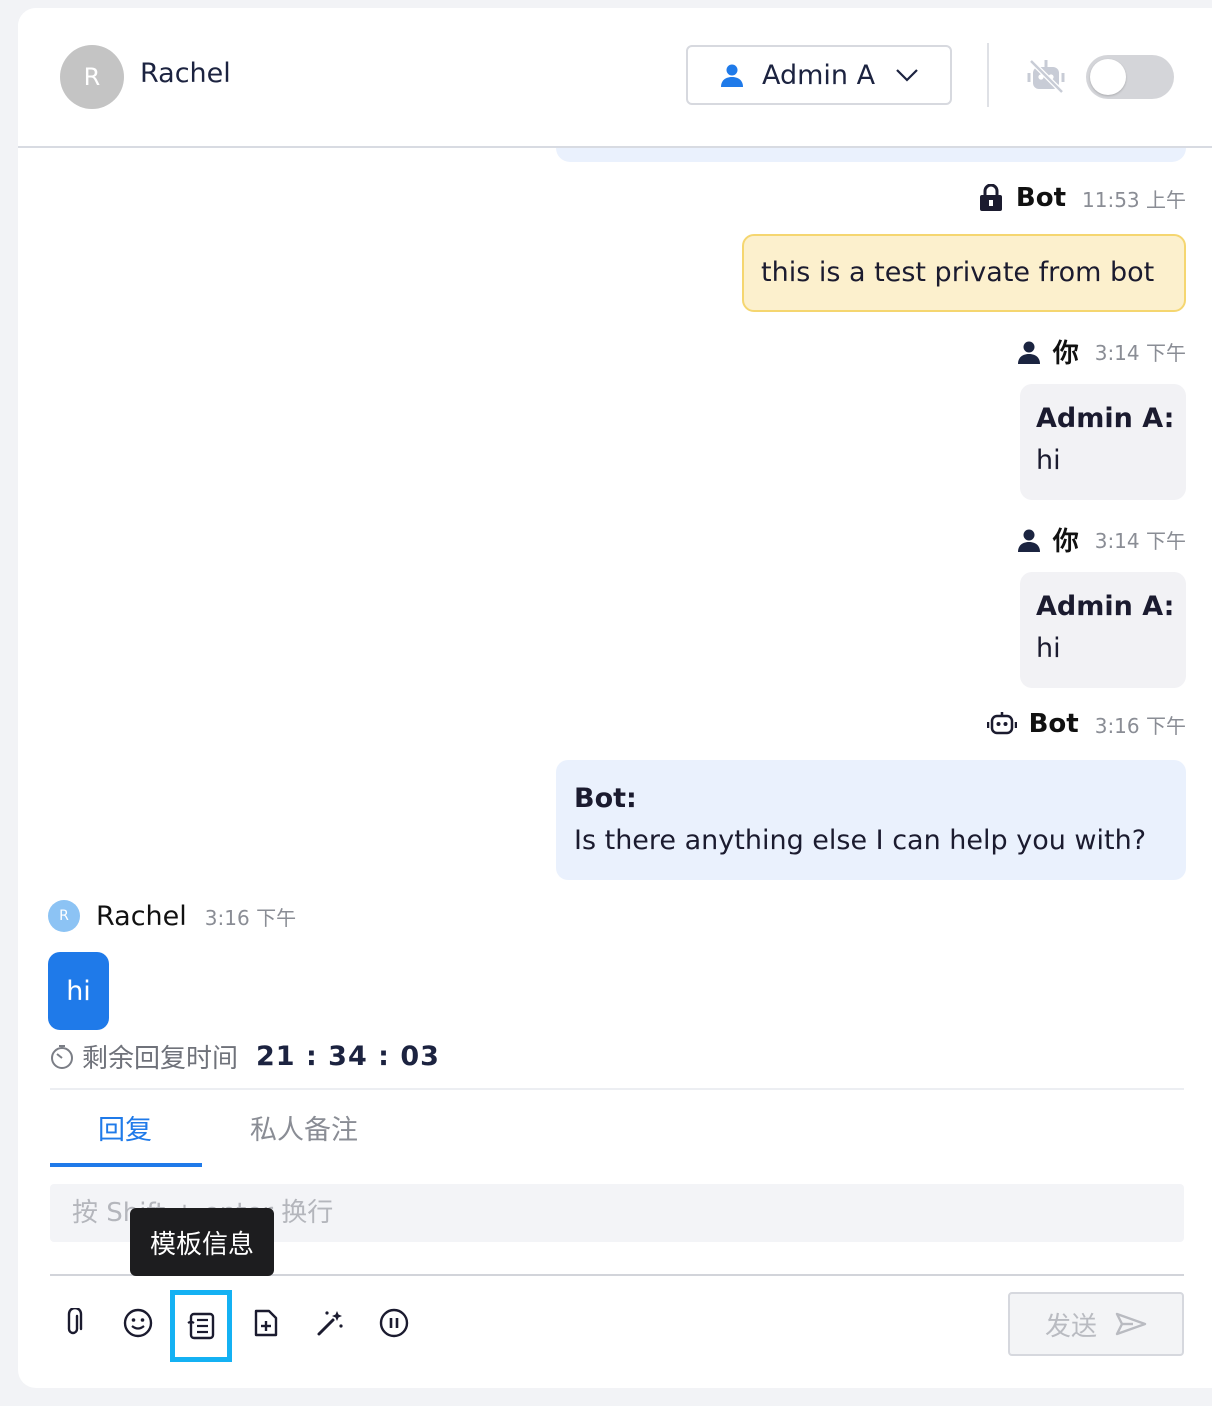 The image size is (1212, 1406). I want to click on ai-assist-button, so click(330, 1323).